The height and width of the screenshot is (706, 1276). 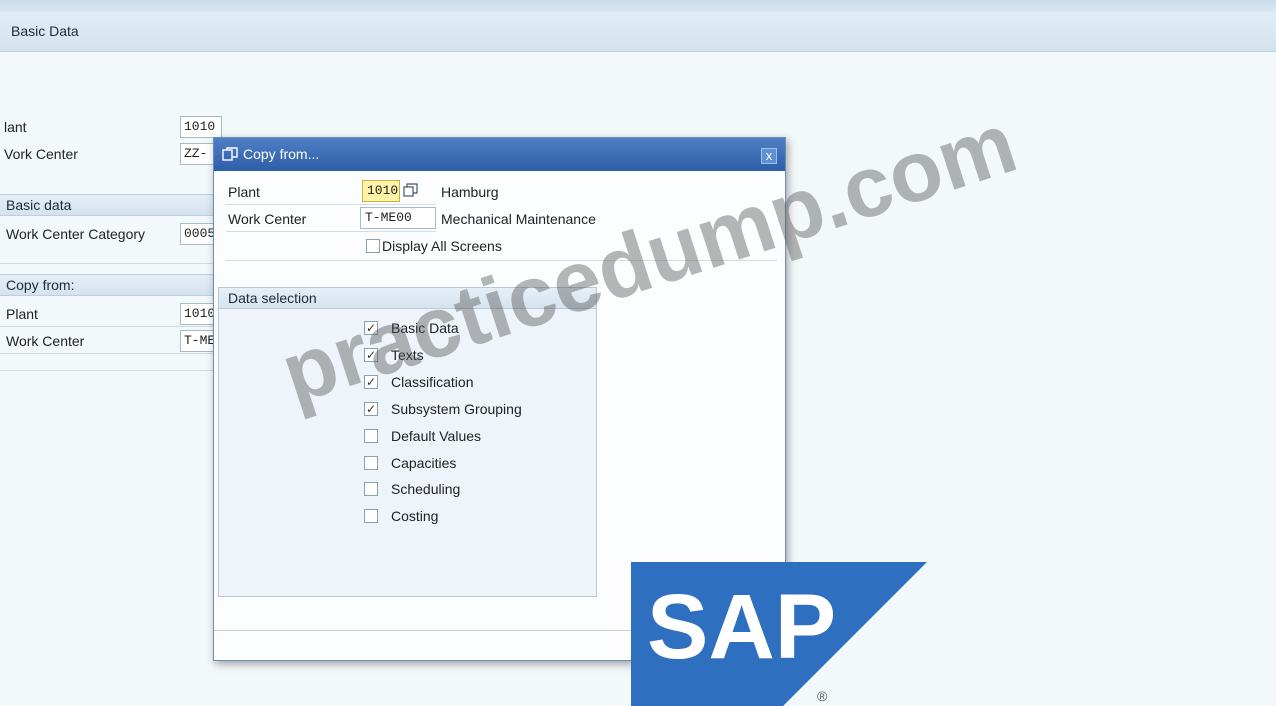 What do you see at coordinates (456, 409) in the screenshot?
I see `subsystem-grouping-option-label: Subsystem Grouping` at bounding box center [456, 409].